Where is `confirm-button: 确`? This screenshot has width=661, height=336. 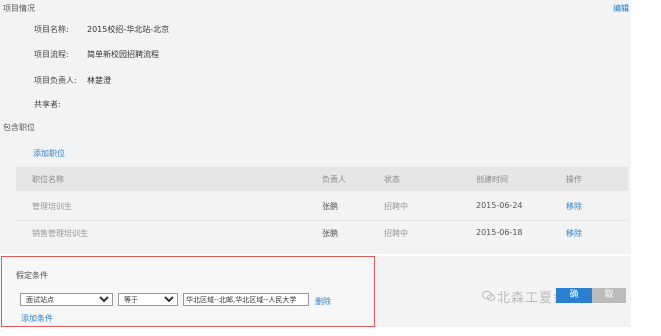
confirm-button: 确 is located at coordinates (574, 295).